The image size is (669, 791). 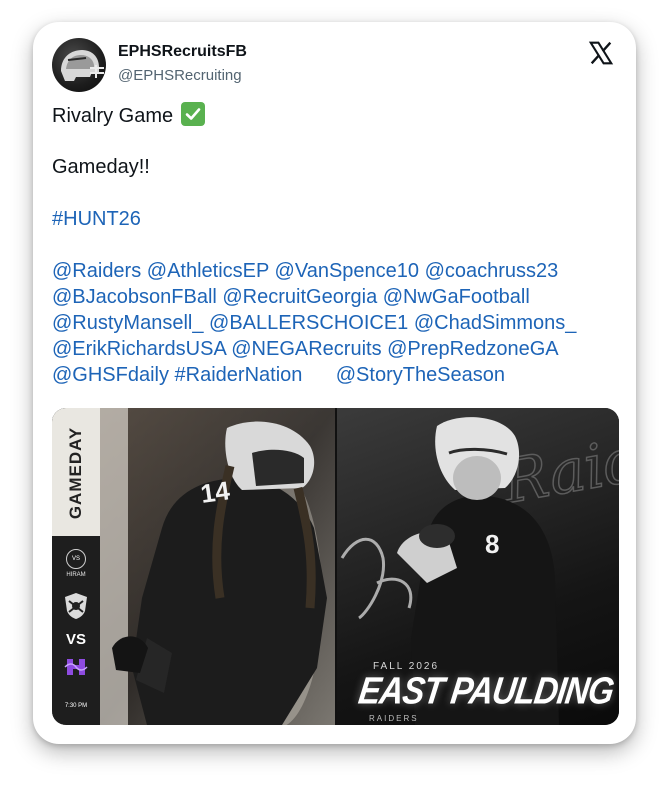 What do you see at coordinates (76, 706) in the screenshot?
I see `game-time: 7:30 PM` at bounding box center [76, 706].